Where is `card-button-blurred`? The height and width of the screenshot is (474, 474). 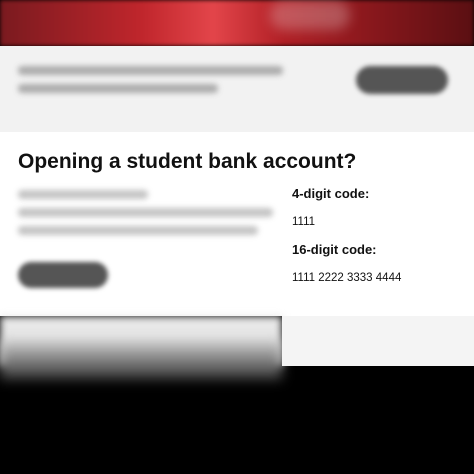 card-button-blurred is located at coordinates (63, 275).